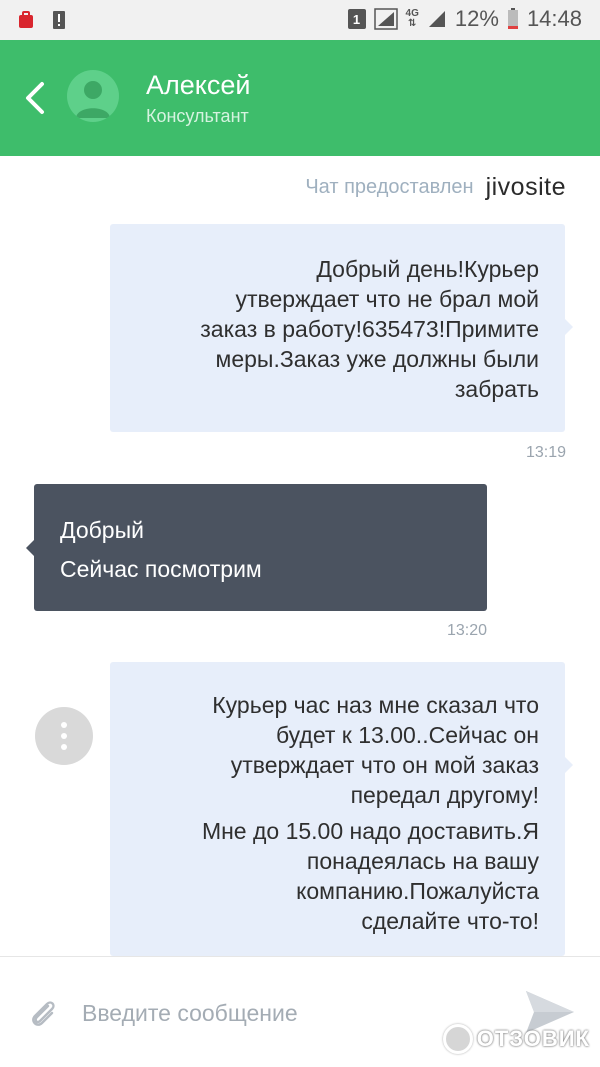  Describe the element at coordinates (292, 1013) in the screenshot. I see `message-input` at that location.